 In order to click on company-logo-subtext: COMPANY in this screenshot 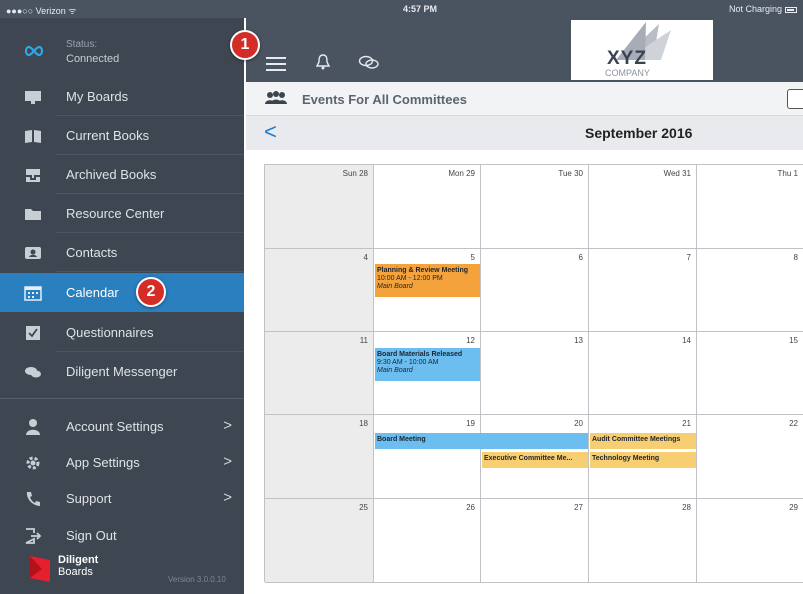, I will do `click(627, 73)`.